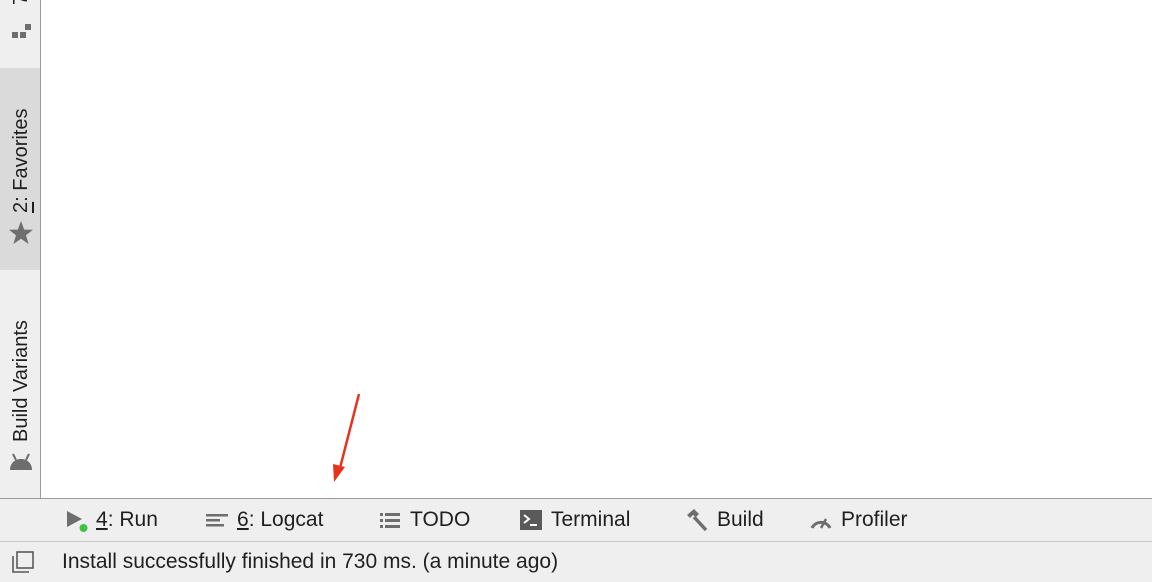 The width and height of the screenshot is (1152, 582). What do you see at coordinates (440, 519) in the screenshot?
I see `tab-todo-label: TODO` at bounding box center [440, 519].